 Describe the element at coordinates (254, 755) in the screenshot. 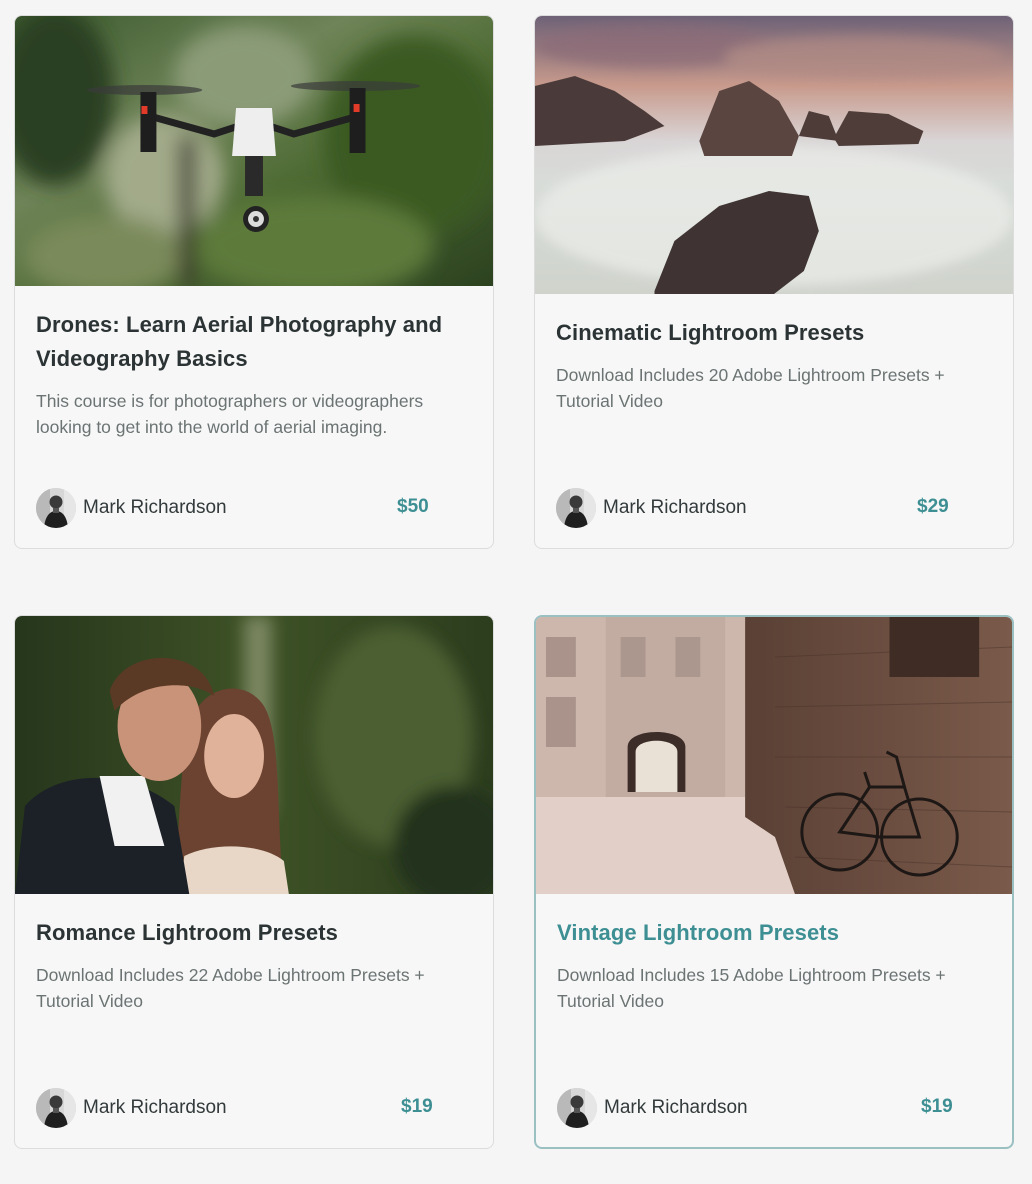

I see `couple-portrait-photo` at that location.